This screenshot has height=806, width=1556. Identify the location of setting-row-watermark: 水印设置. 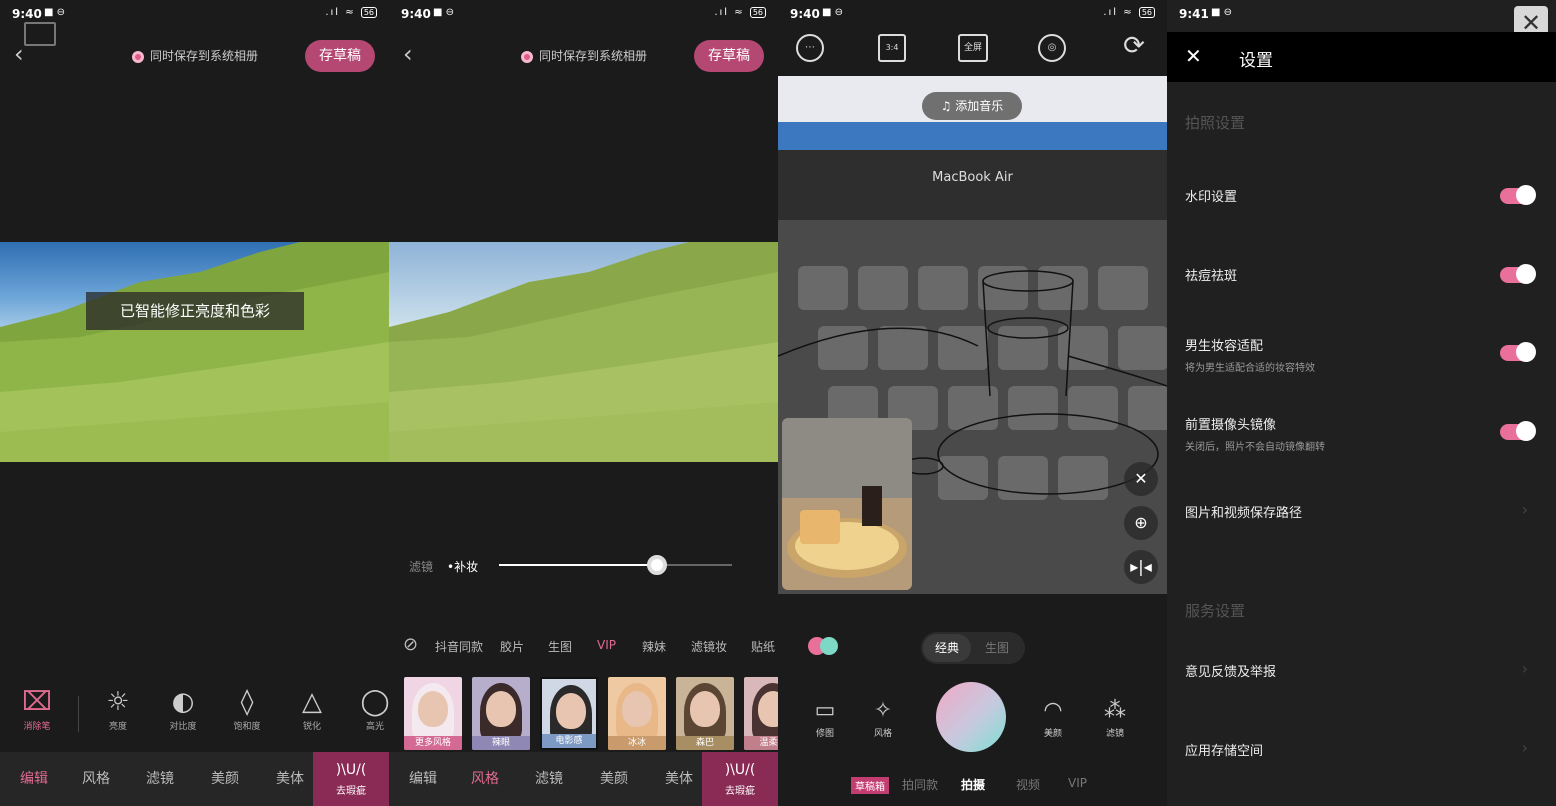
(1361, 195).